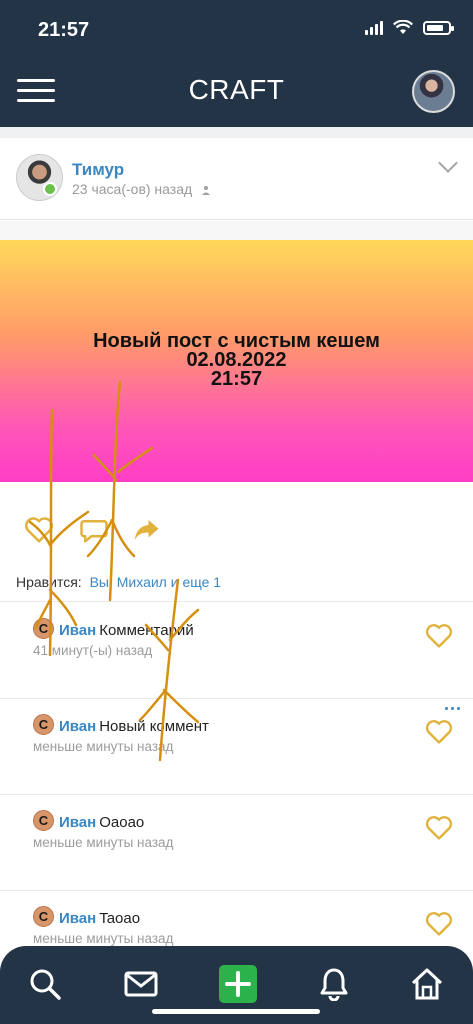 The width and height of the screenshot is (473, 1024). Describe the element at coordinates (236, 89) in the screenshot. I see `app-title: CRAFT` at that location.